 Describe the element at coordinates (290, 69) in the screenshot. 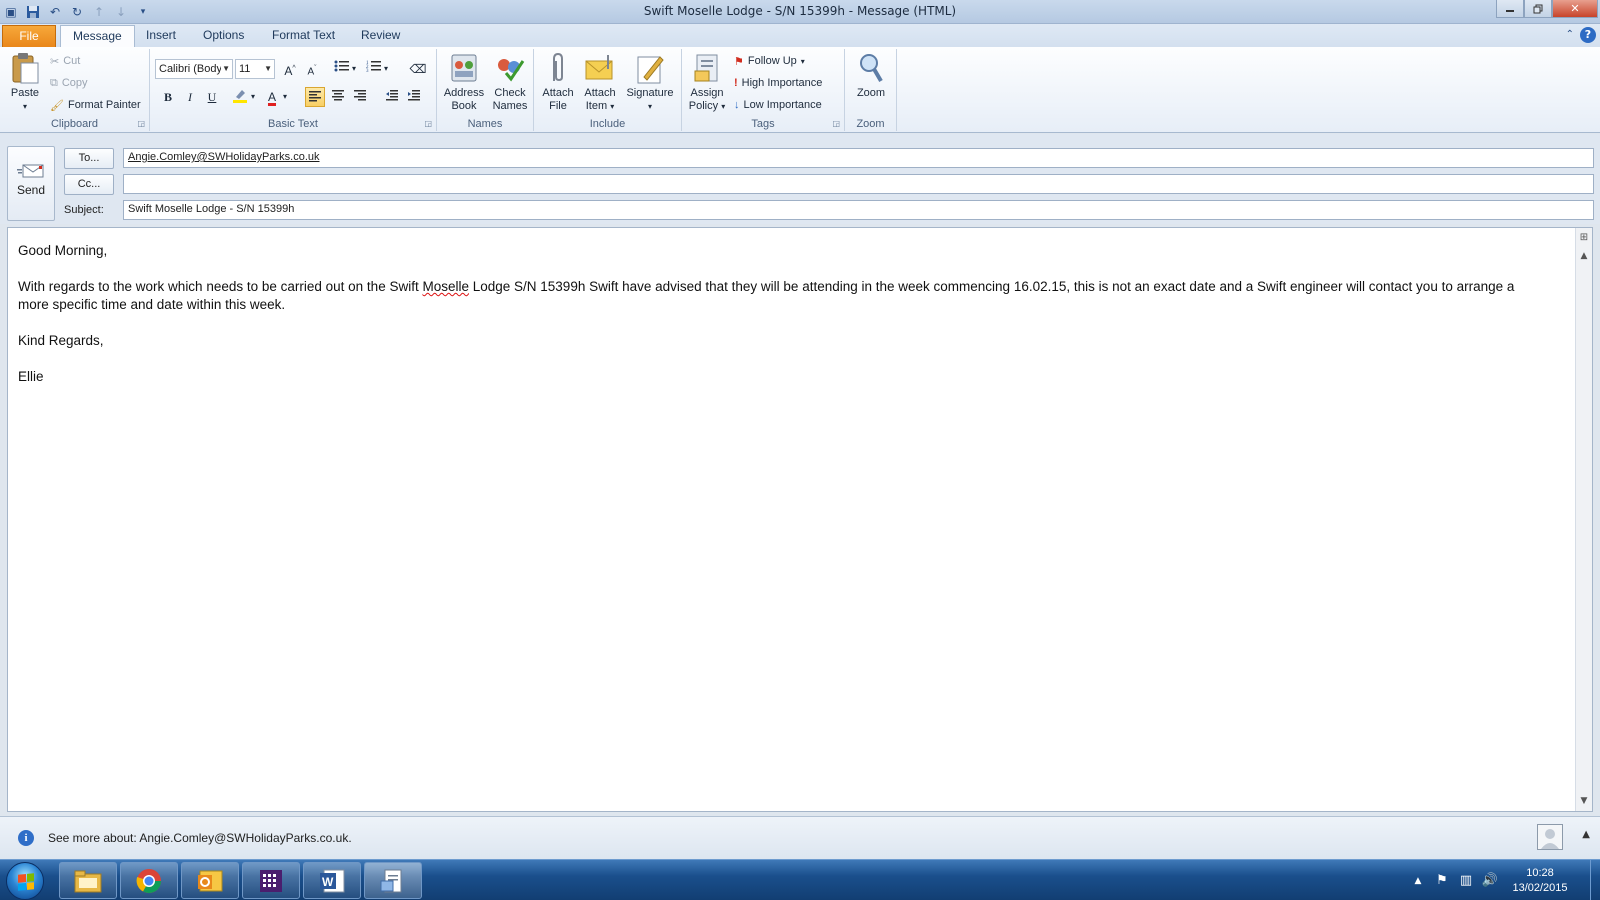

I see `grow-font-icon: A^` at that location.